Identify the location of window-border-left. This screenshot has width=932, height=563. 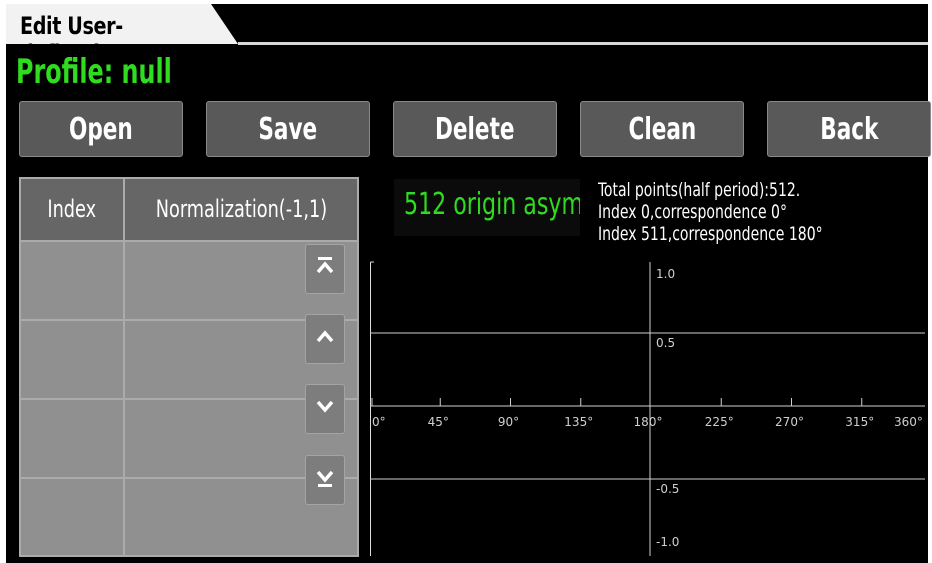
(3, 281).